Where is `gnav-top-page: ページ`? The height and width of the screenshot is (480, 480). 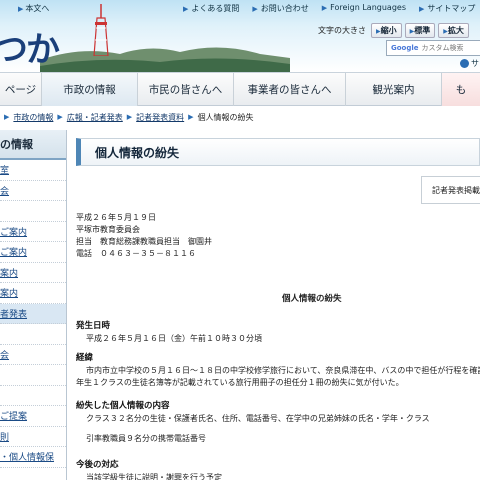
gnav-top-page: ページ is located at coordinates (21, 89).